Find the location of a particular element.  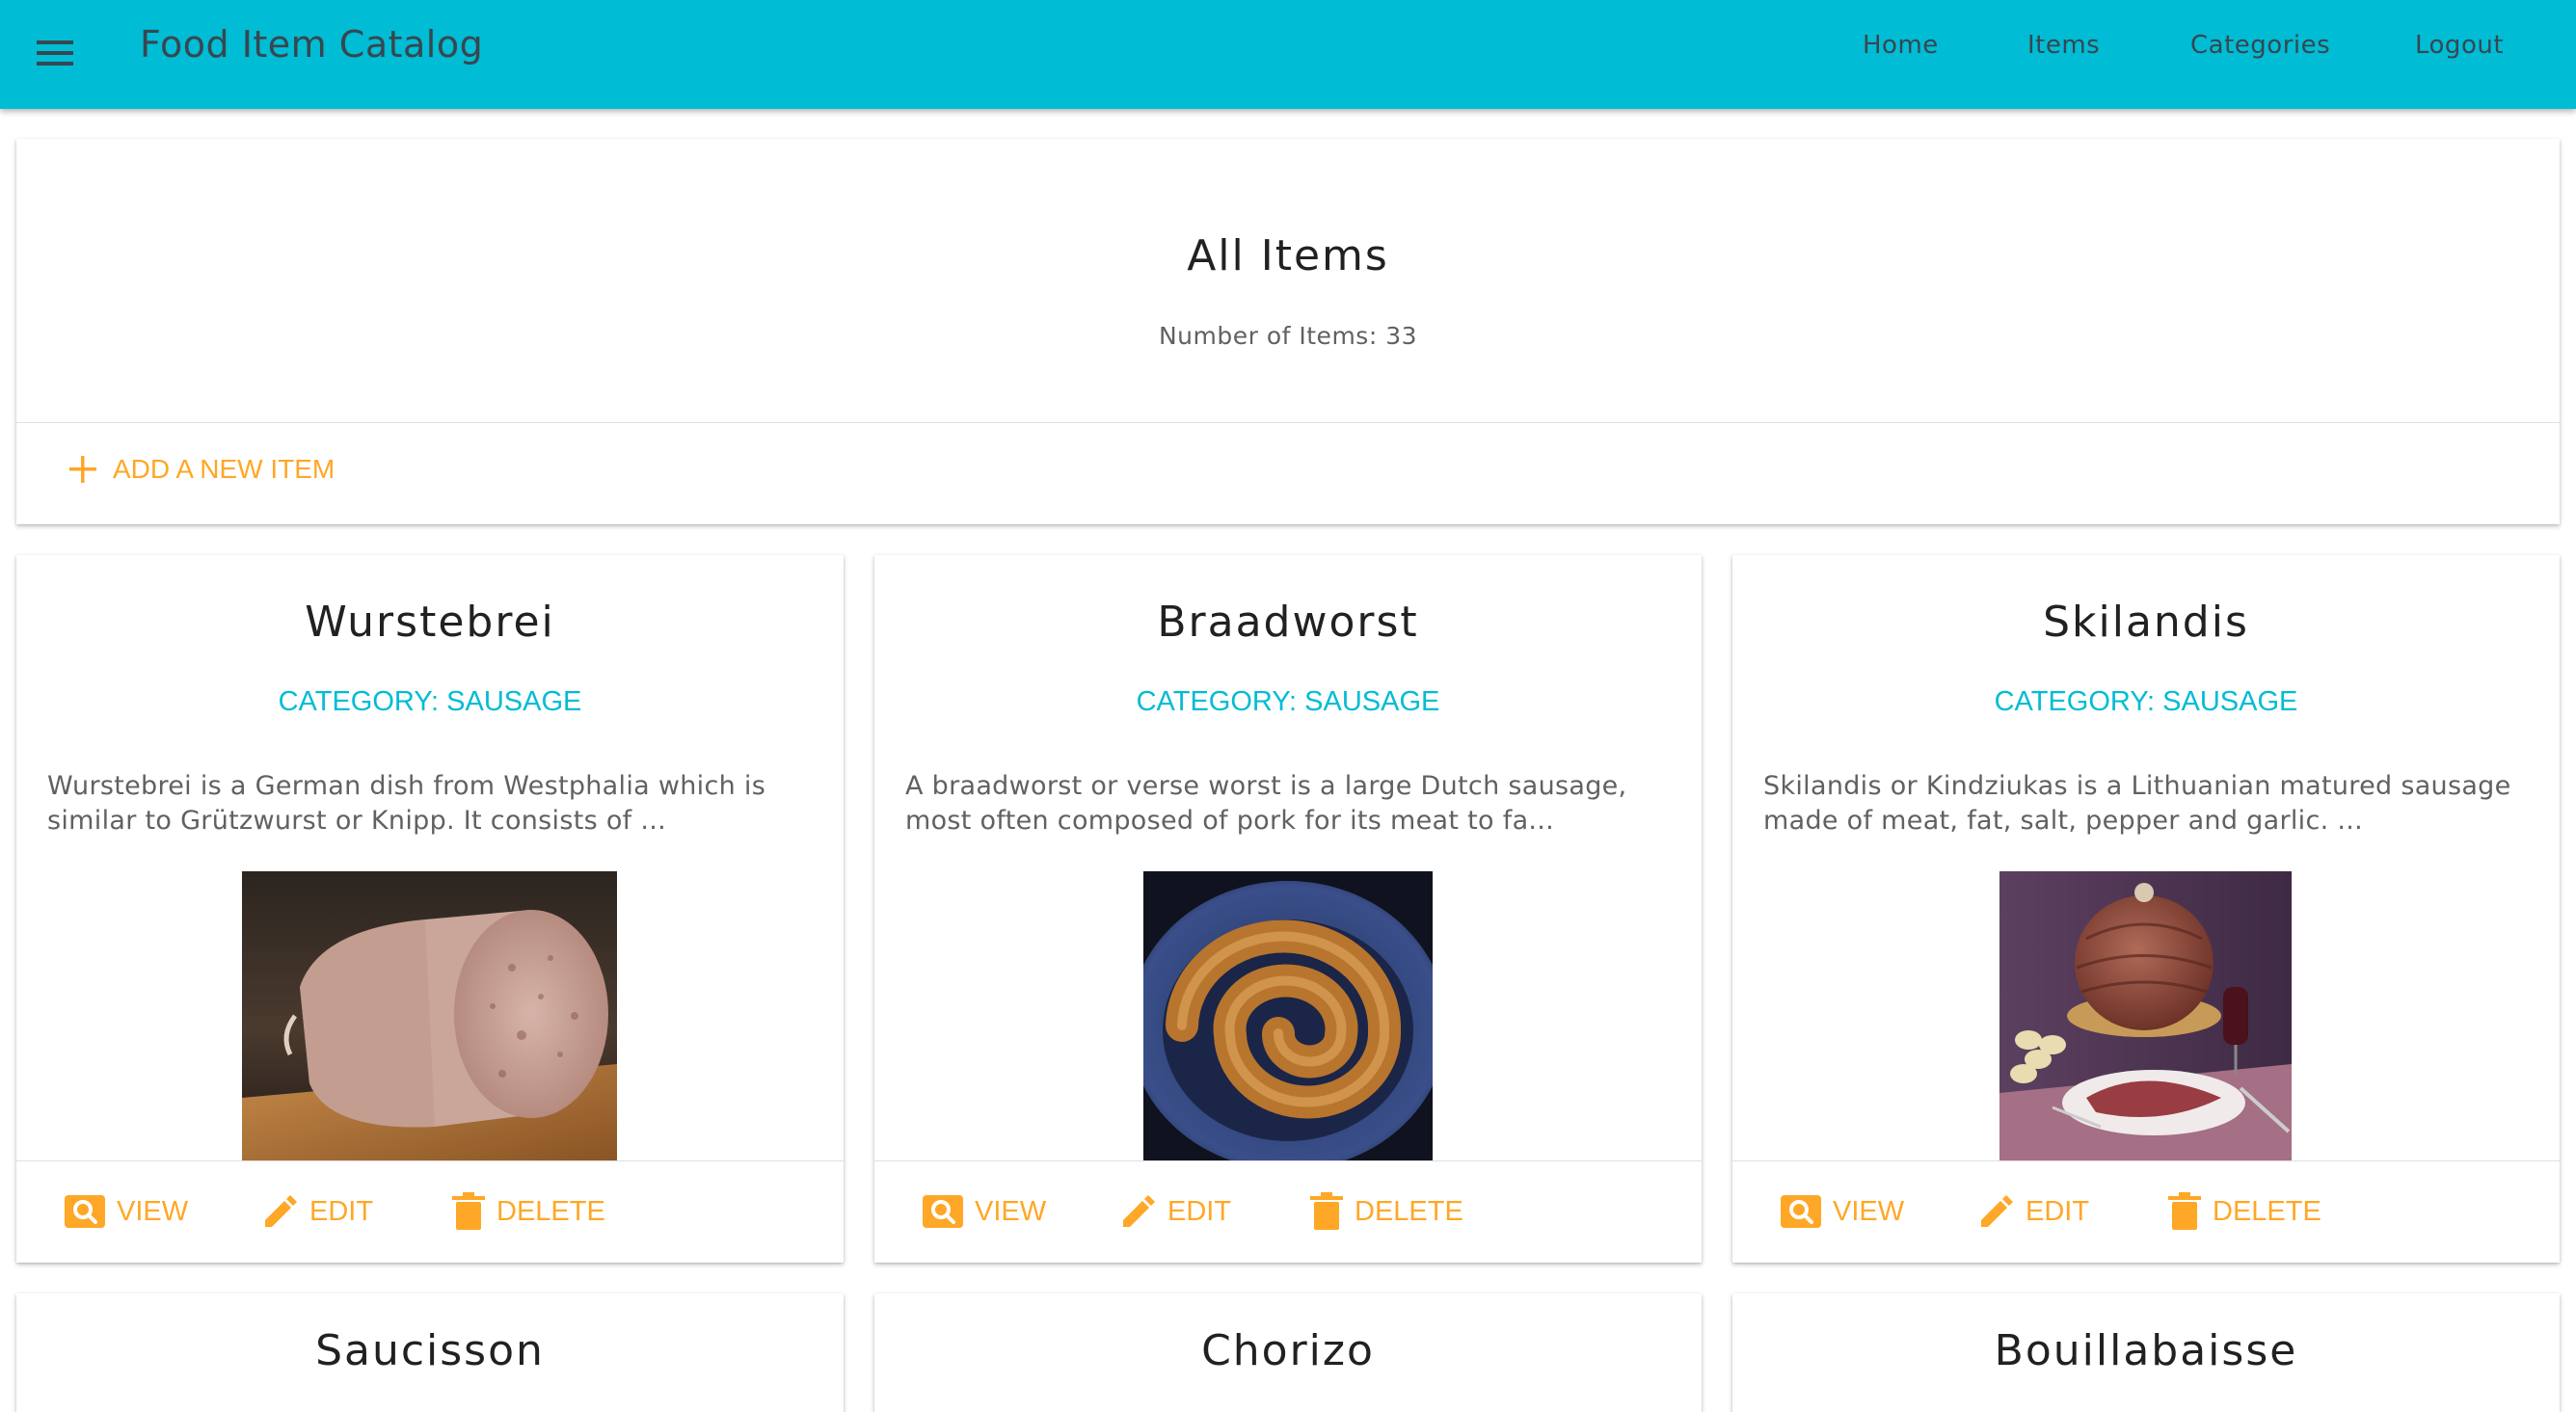

matured-sausage-photo is located at coordinates (2145, 1015).